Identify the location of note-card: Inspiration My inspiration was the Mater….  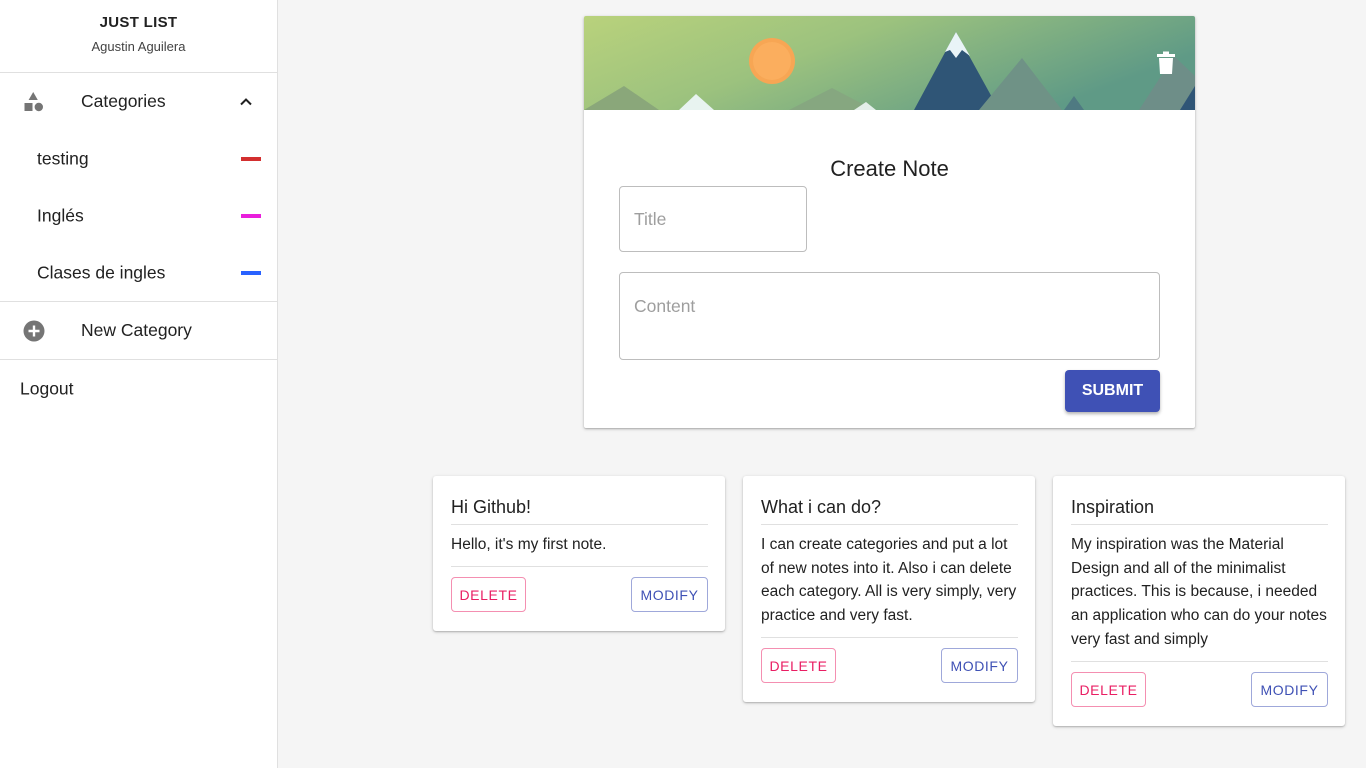
(1199, 601).